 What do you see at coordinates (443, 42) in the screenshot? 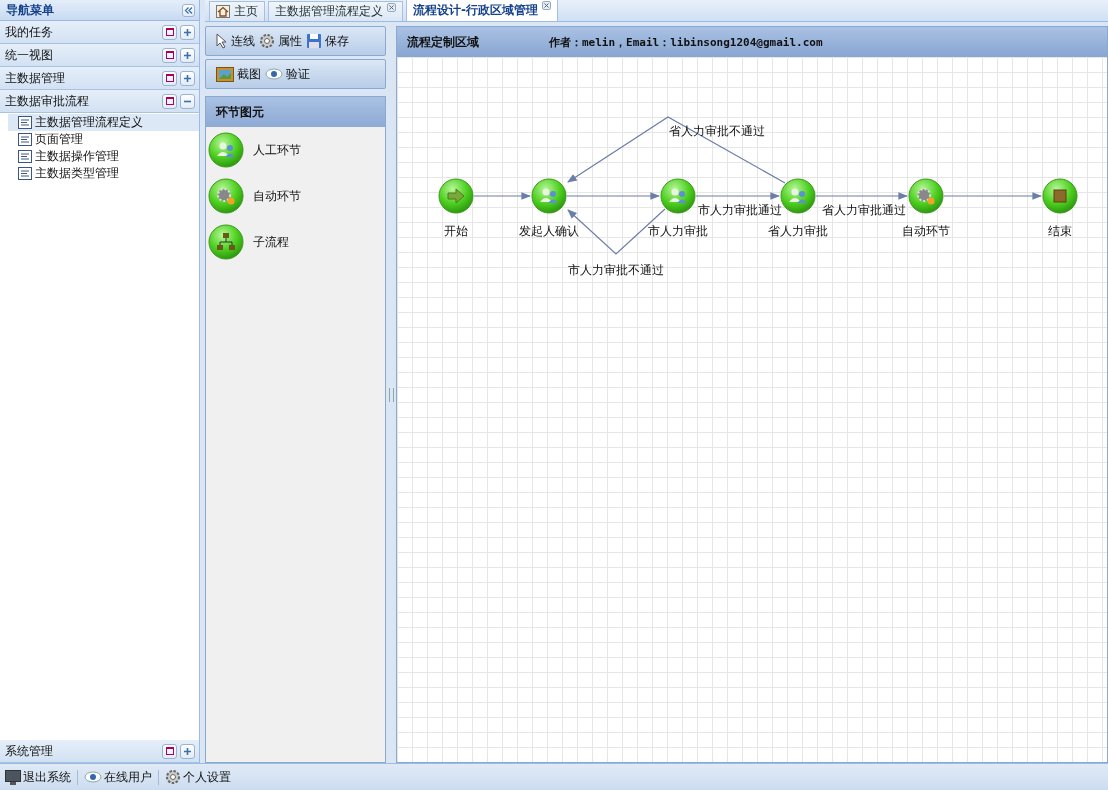
I see `canvas-title: 流程定制区域` at bounding box center [443, 42].